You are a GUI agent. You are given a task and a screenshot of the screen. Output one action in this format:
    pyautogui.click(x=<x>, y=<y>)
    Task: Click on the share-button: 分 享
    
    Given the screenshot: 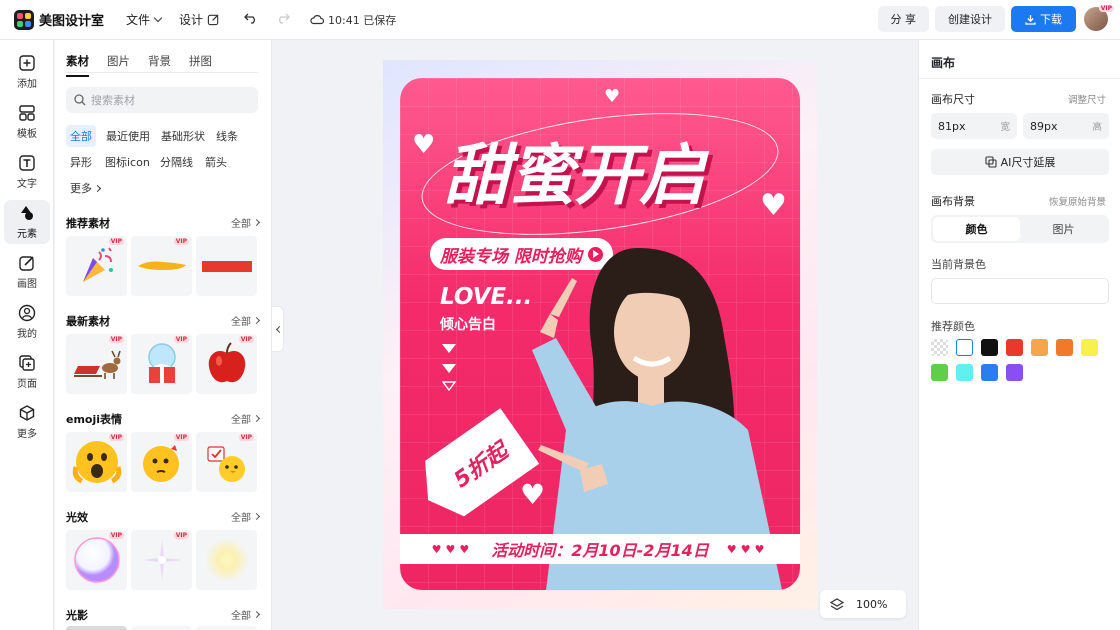 What is the action you would take?
    pyautogui.click(x=903, y=19)
    